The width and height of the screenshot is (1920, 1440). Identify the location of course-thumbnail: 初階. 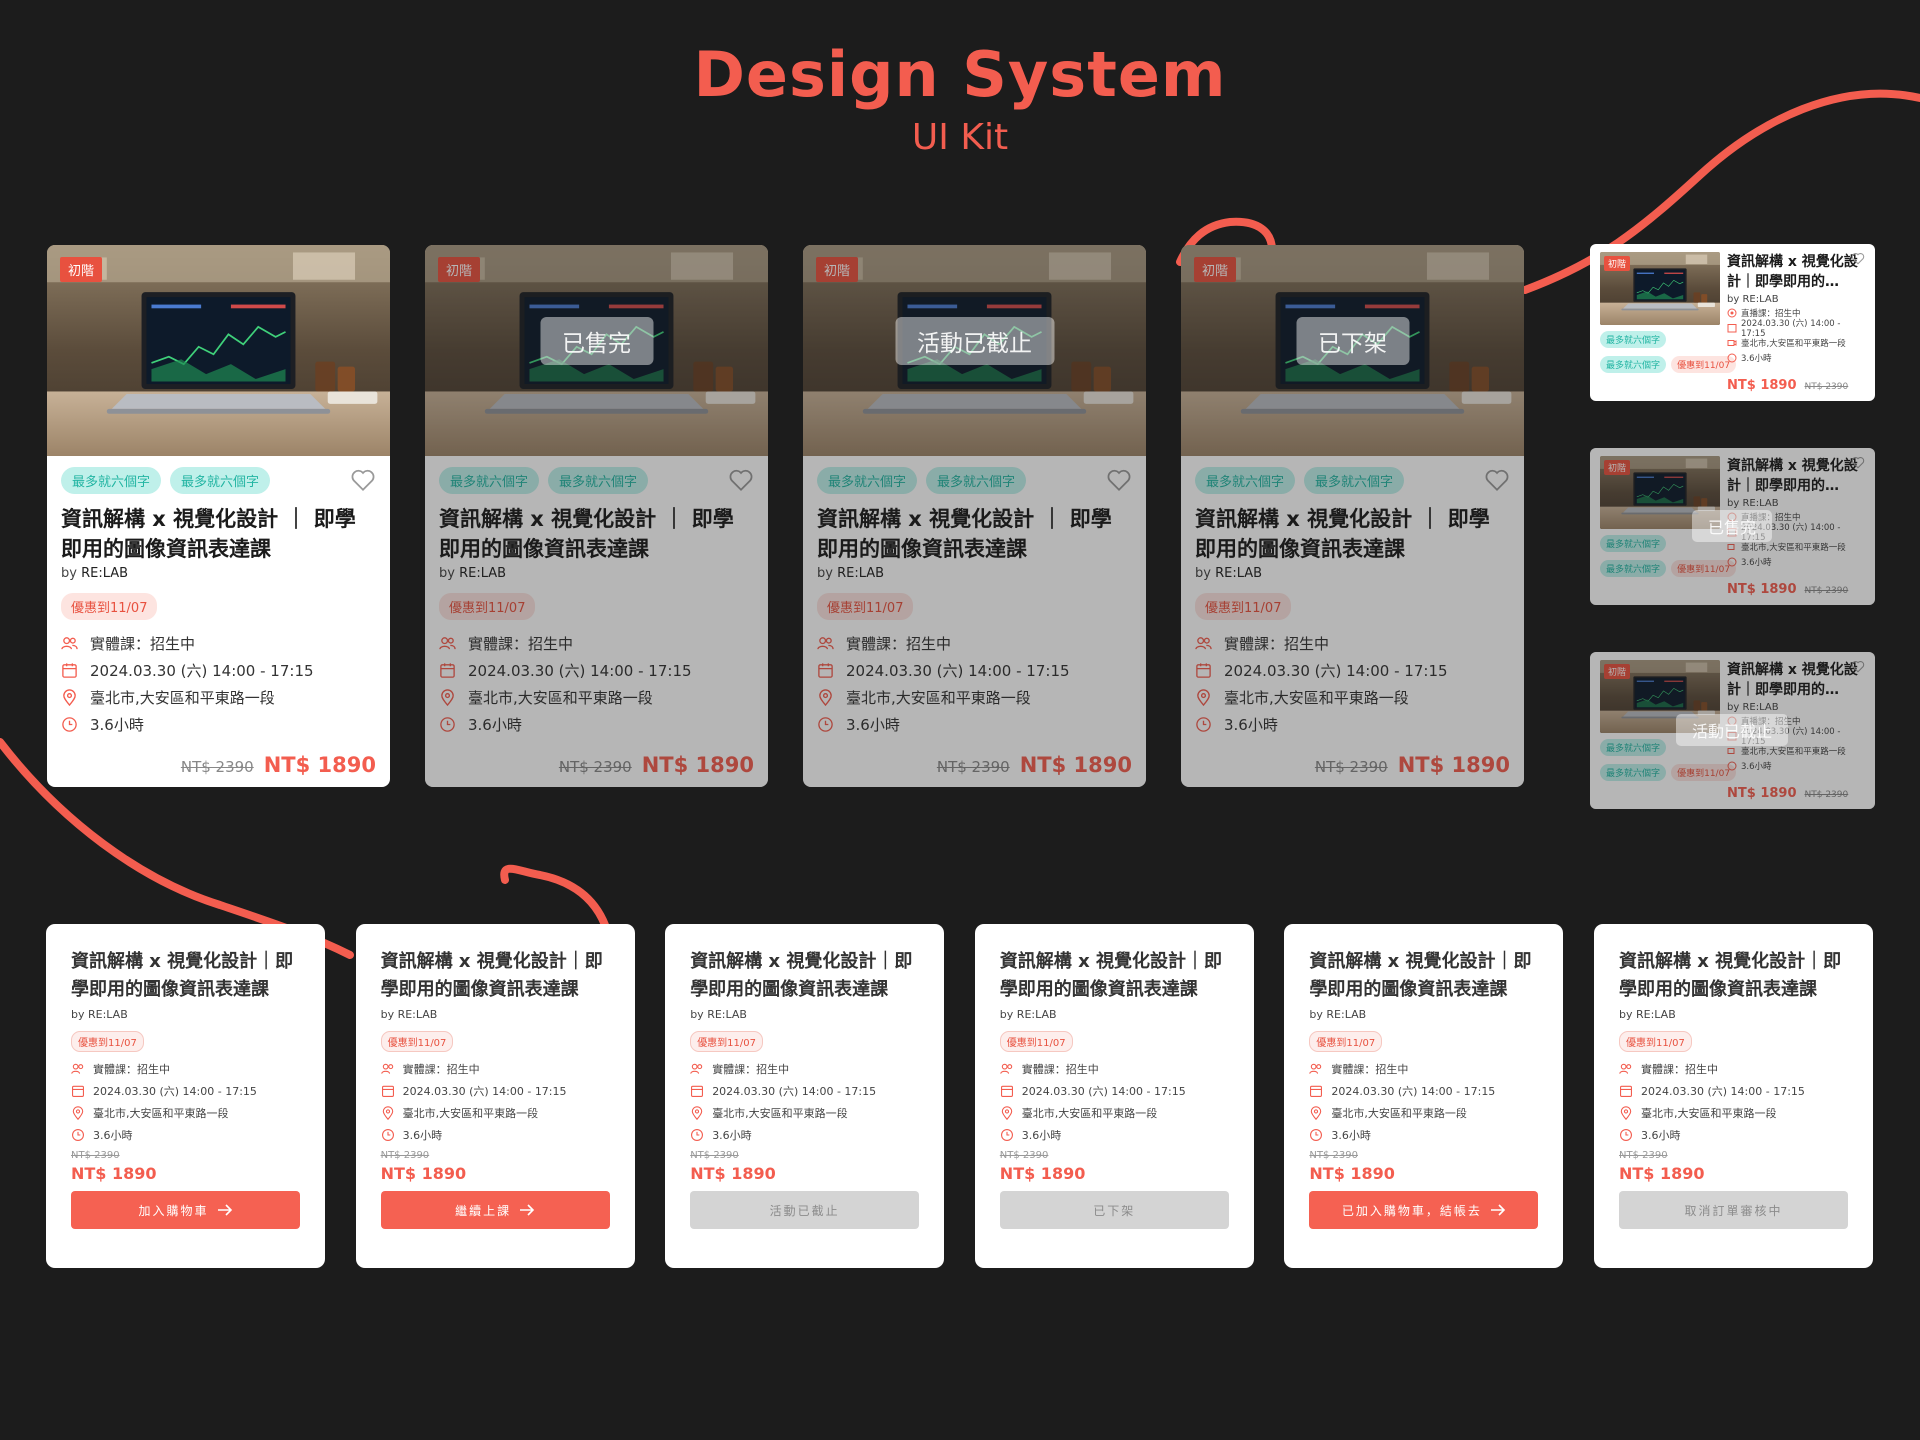
(1660, 288).